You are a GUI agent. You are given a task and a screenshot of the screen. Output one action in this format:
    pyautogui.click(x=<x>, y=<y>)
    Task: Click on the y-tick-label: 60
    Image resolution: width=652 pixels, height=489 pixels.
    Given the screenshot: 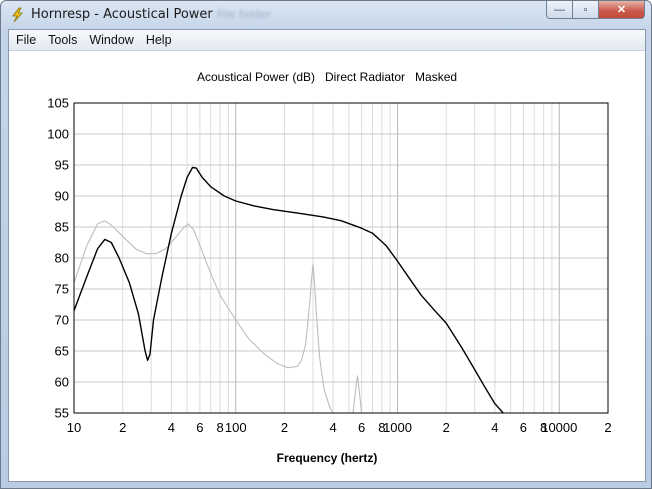 What is the action you would take?
    pyautogui.click(x=62, y=382)
    